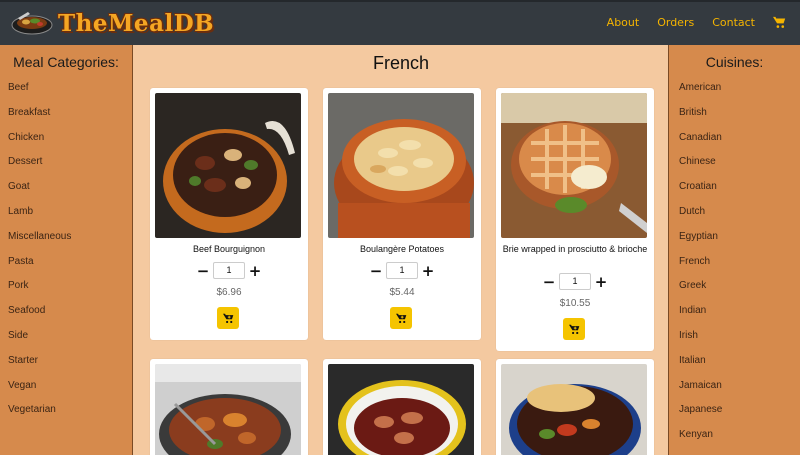  I want to click on cuisine-chinese: Chinese, so click(734, 162).